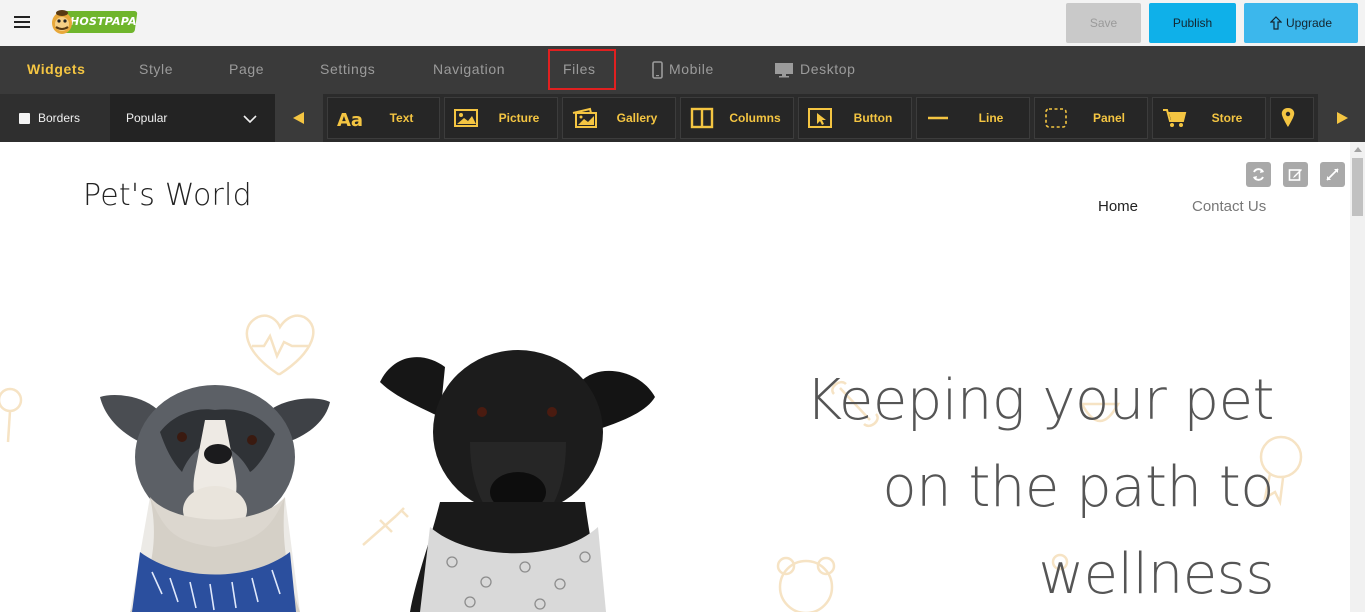 This screenshot has height=612, width=1365. I want to click on widget-panel: Panel, so click(1091, 118).